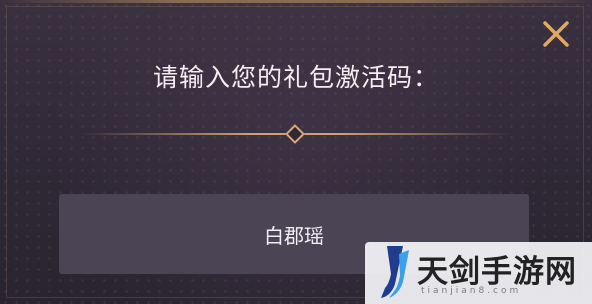 Image resolution: width=592 pixels, height=304 pixels. What do you see at coordinates (295, 77) in the screenshot?
I see `dialog-title: 请输入您的礼包激活码：` at bounding box center [295, 77].